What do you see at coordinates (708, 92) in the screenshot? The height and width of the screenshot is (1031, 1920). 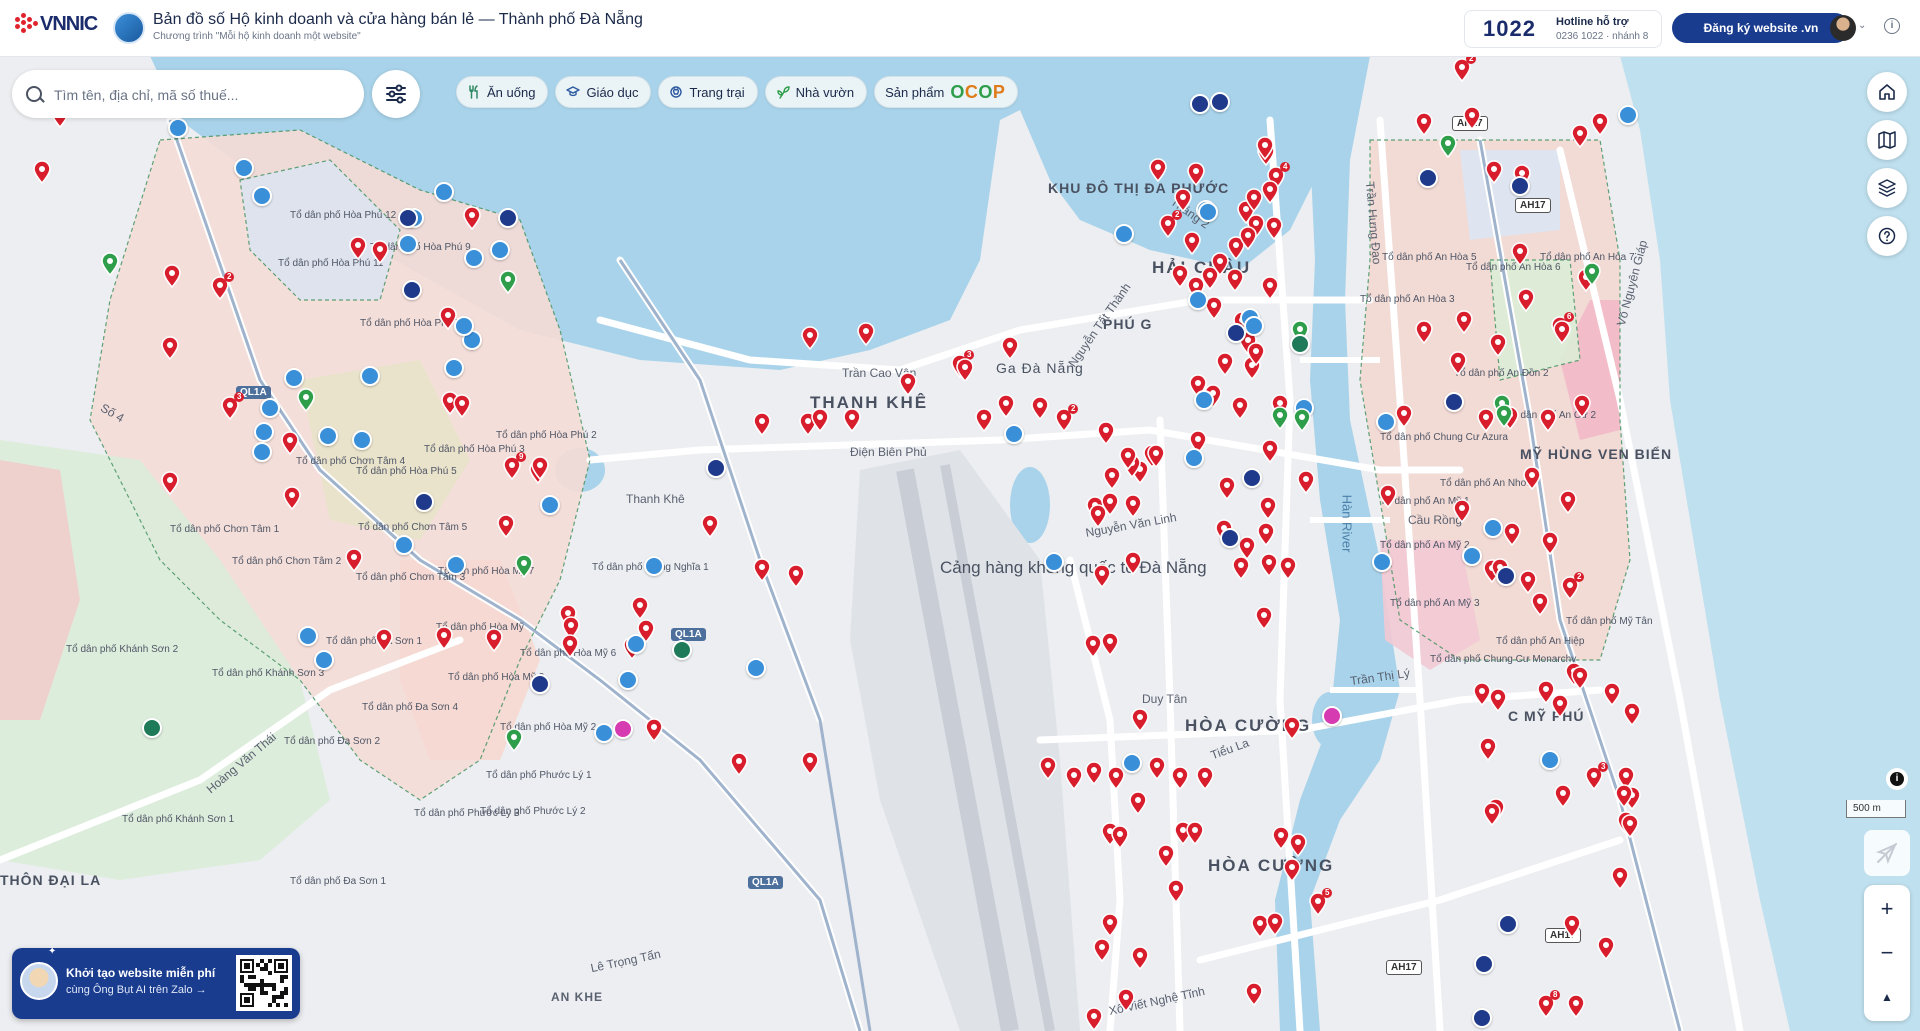 I see `chip-trang-trai: Trang trại` at bounding box center [708, 92].